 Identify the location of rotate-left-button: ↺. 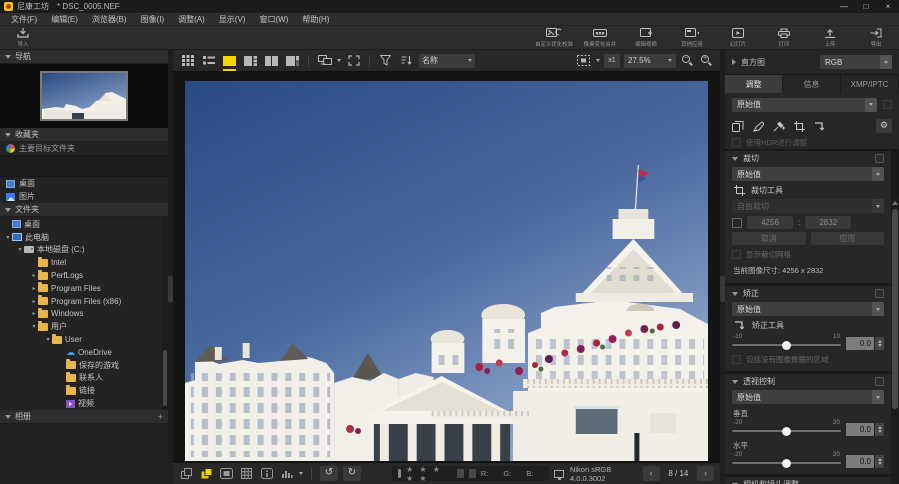
(329, 473).